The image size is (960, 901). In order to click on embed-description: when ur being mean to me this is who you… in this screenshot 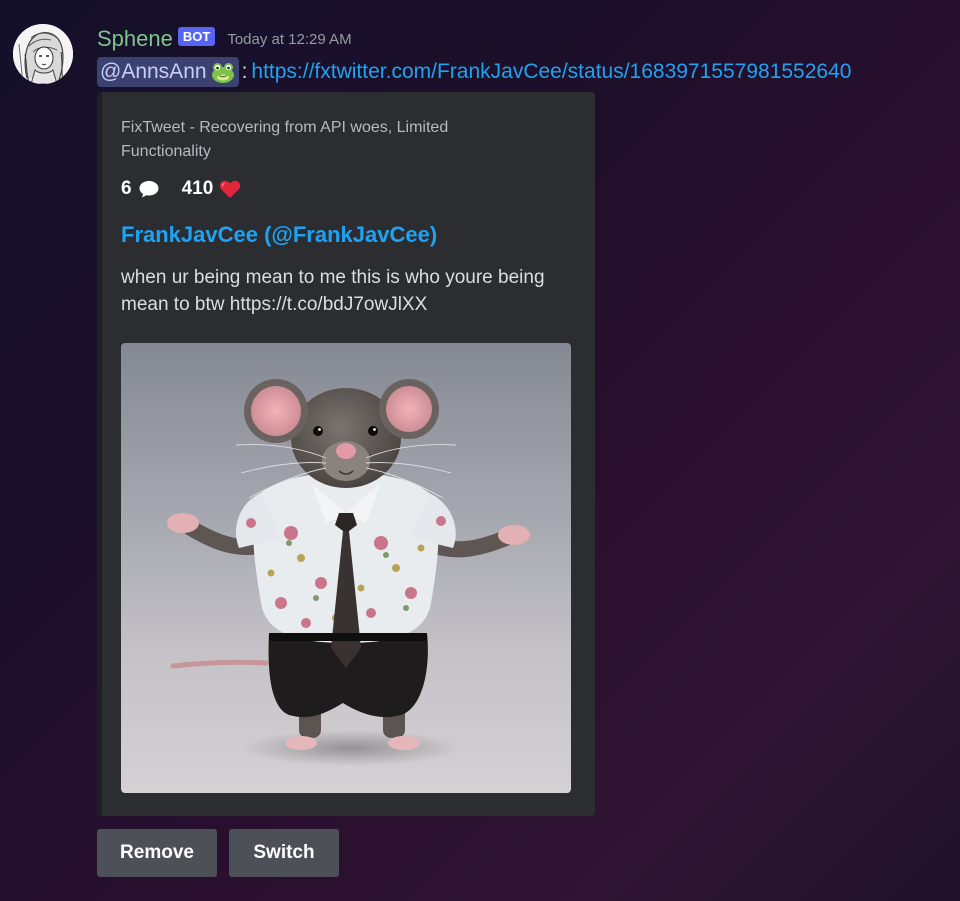, I will do `click(333, 291)`.